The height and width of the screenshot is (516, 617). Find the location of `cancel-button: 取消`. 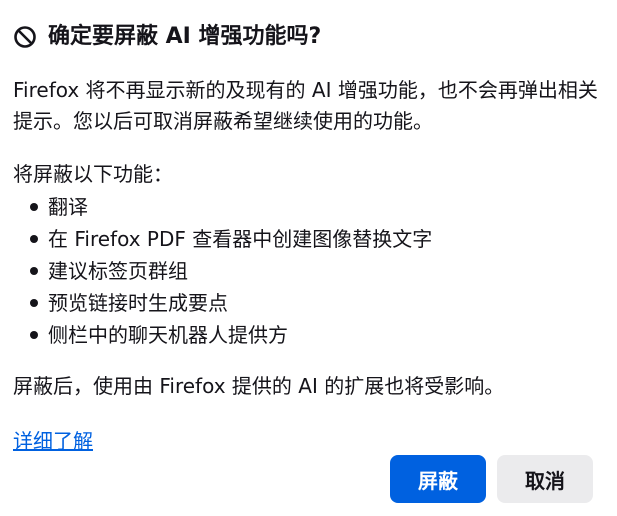

cancel-button: 取消 is located at coordinates (545, 479).